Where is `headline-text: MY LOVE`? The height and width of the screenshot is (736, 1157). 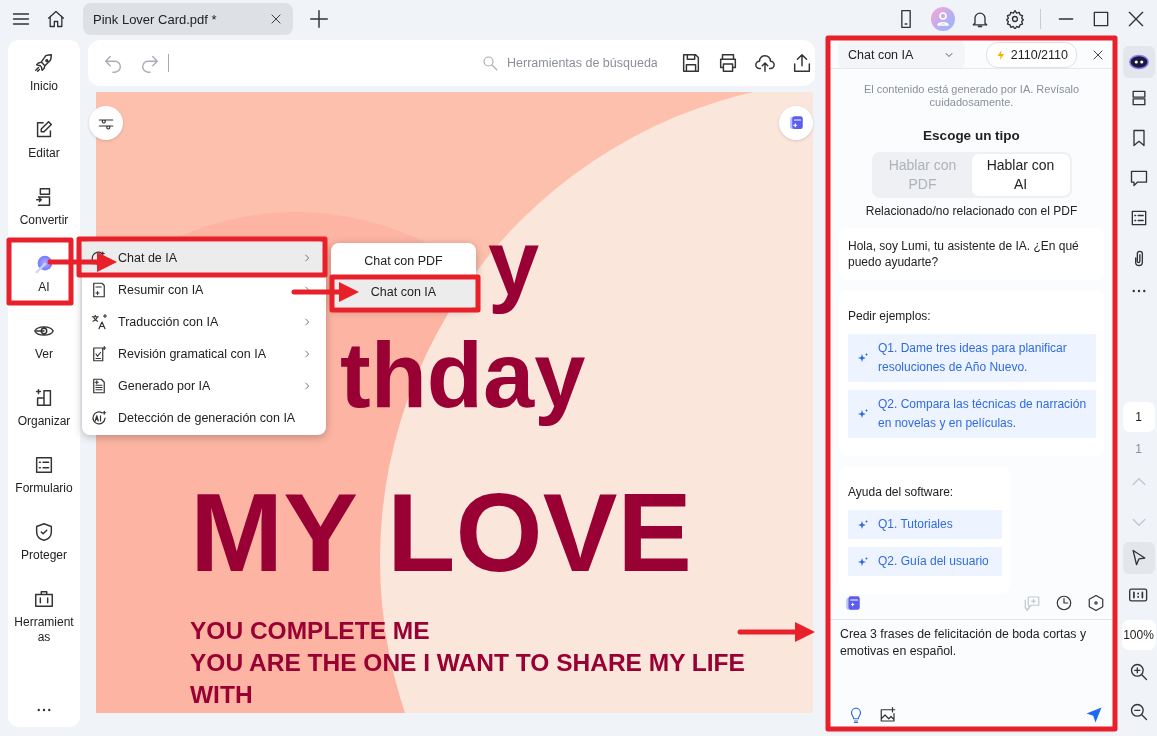
headline-text: MY LOVE is located at coordinates (442, 533).